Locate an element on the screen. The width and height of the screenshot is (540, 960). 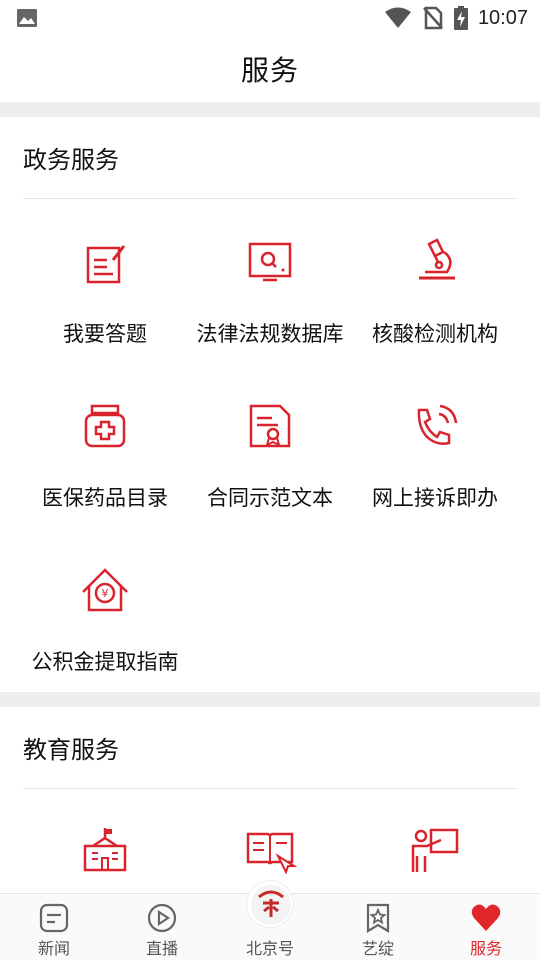
nav-label: 服务 is located at coordinates (485, 948).